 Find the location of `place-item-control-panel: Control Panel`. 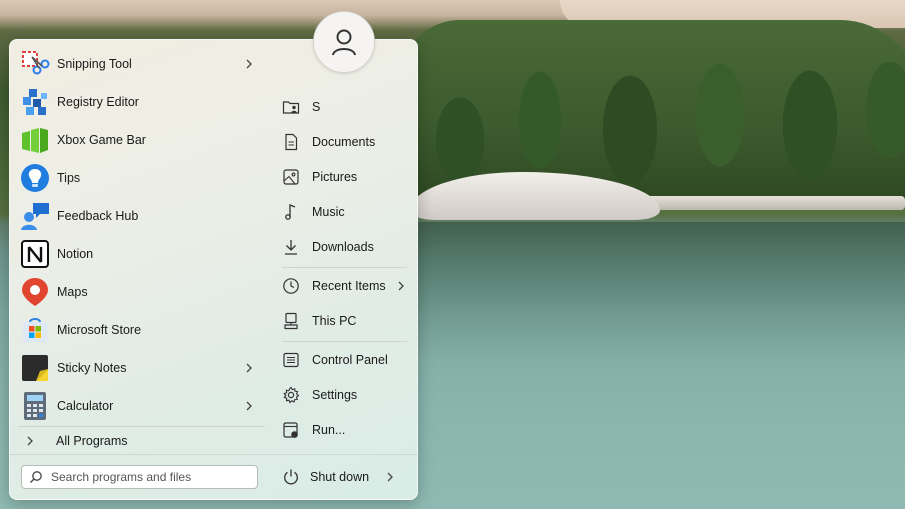

place-item-control-panel: Control Panel is located at coordinates (344, 360).